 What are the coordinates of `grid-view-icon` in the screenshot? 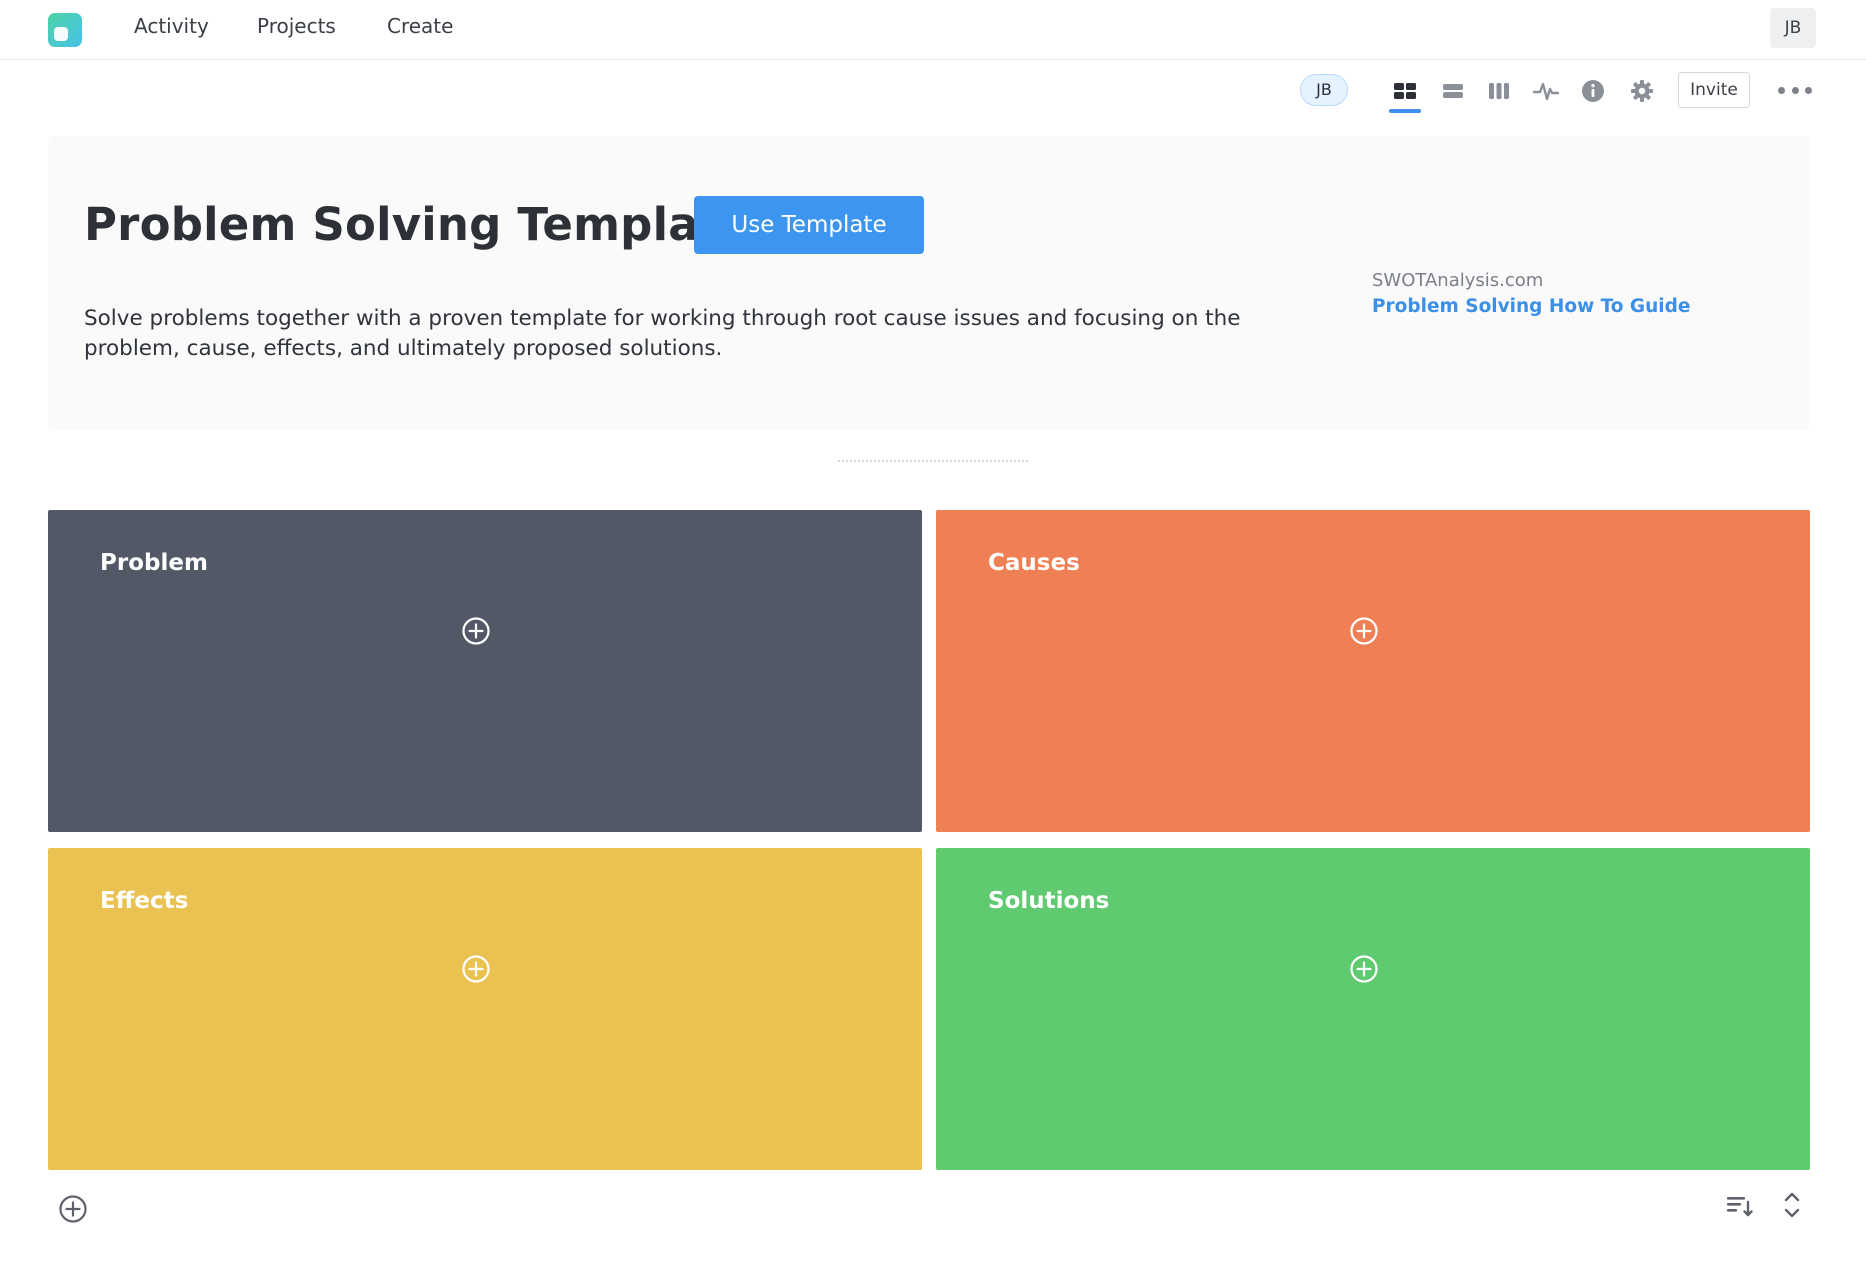 It's located at (1405, 91).